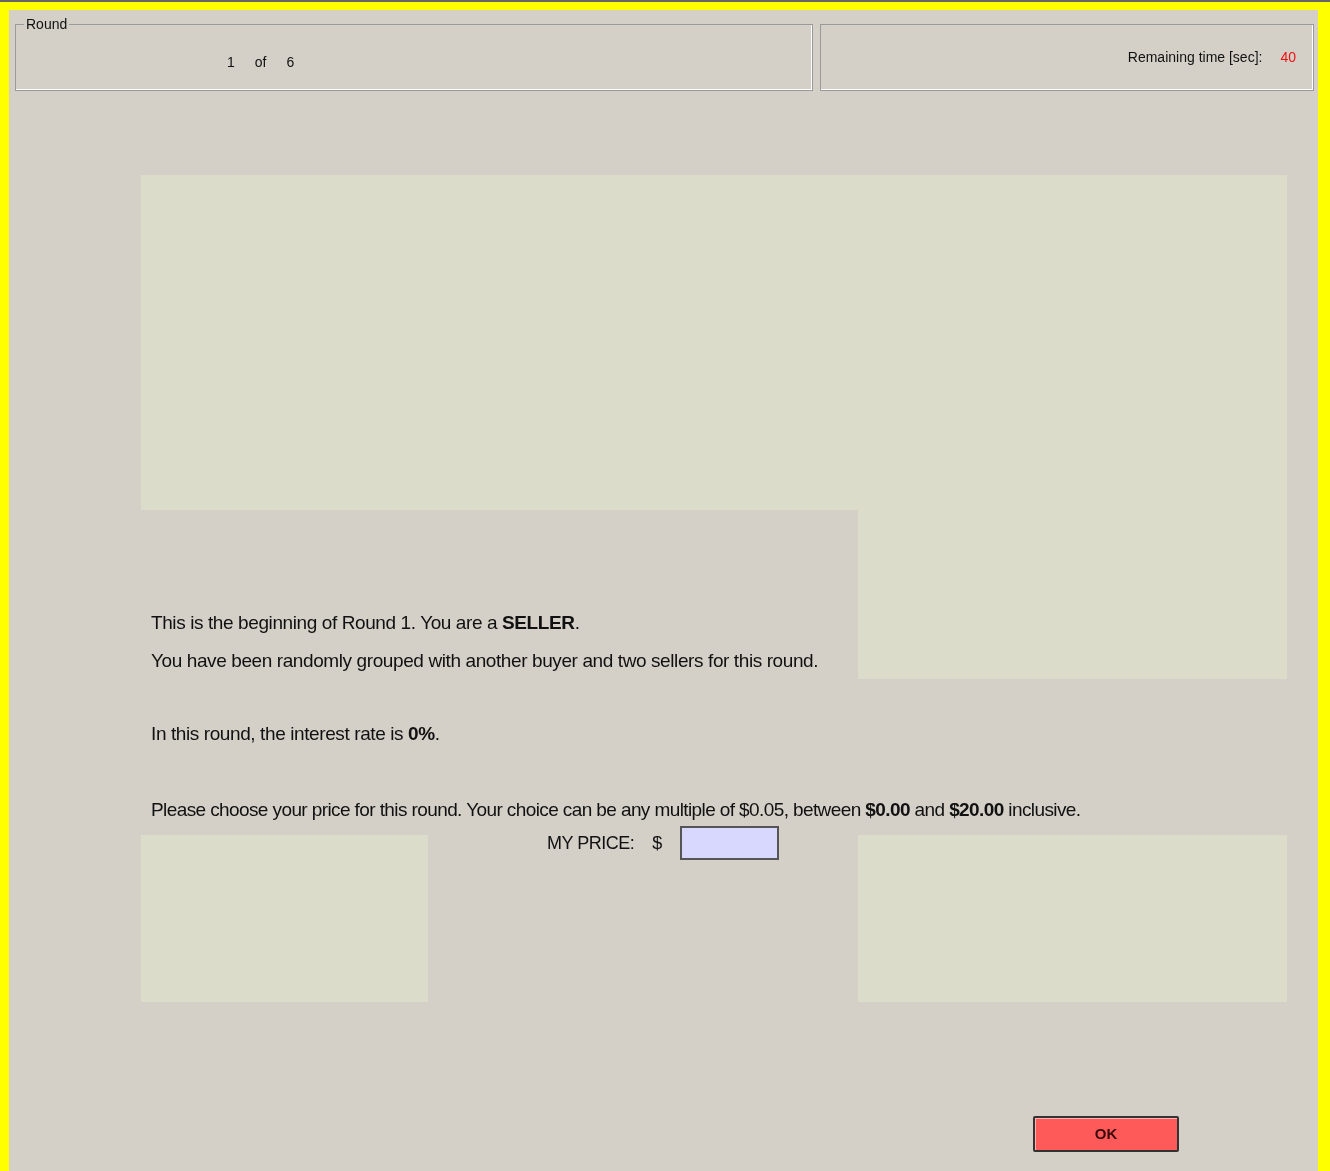 The width and height of the screenshot is (1330, 1171). What do you see at coordinates (616, 810) in the screenshot?
I see `price-prompt: Please choose your price for this round. Your choice can be any multiple of $0.05, between $0.00 and $20.00 inclusive.` at bounding box center [616, 810].